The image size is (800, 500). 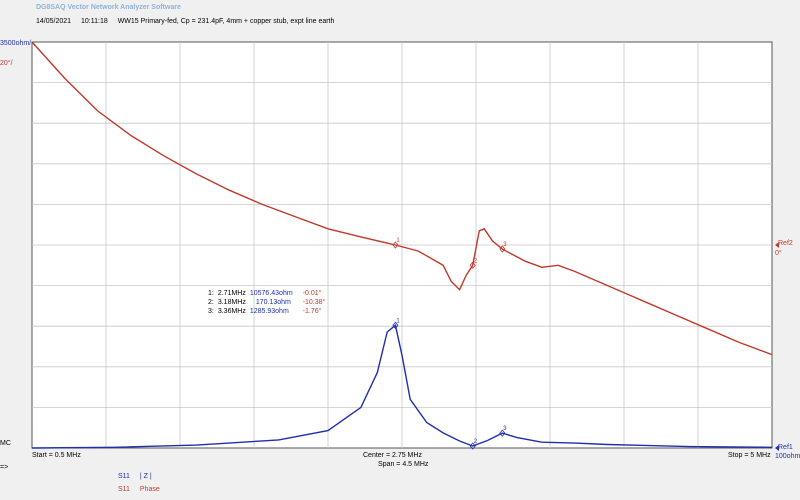 I want to click on marker-freq: 2.71MHz, so click(x=231, y=293).